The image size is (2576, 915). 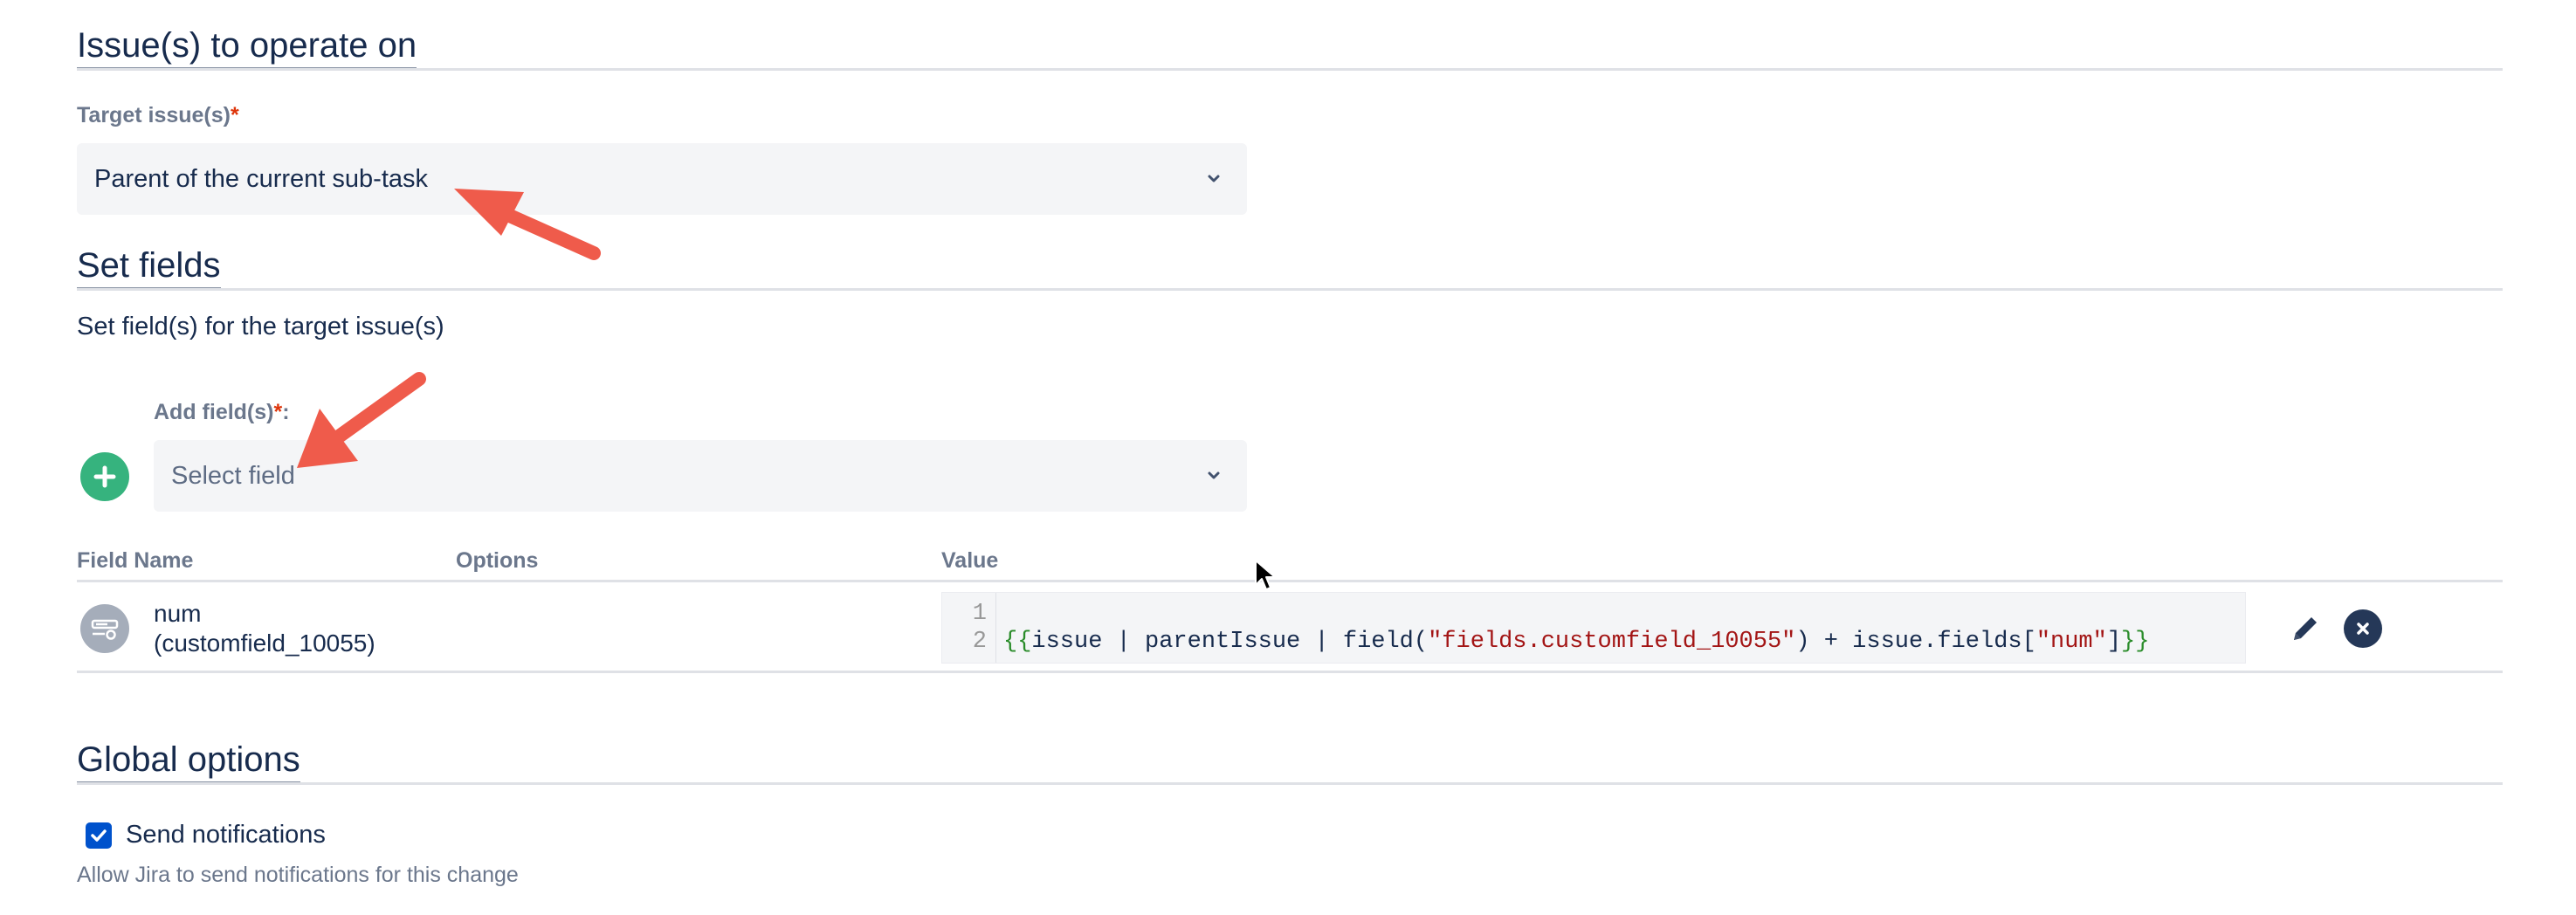 What do you see at coordinates (1265, 575) in the screenshot?
I see `mouse-cursor-icon` at bounding box center [1265, 575].